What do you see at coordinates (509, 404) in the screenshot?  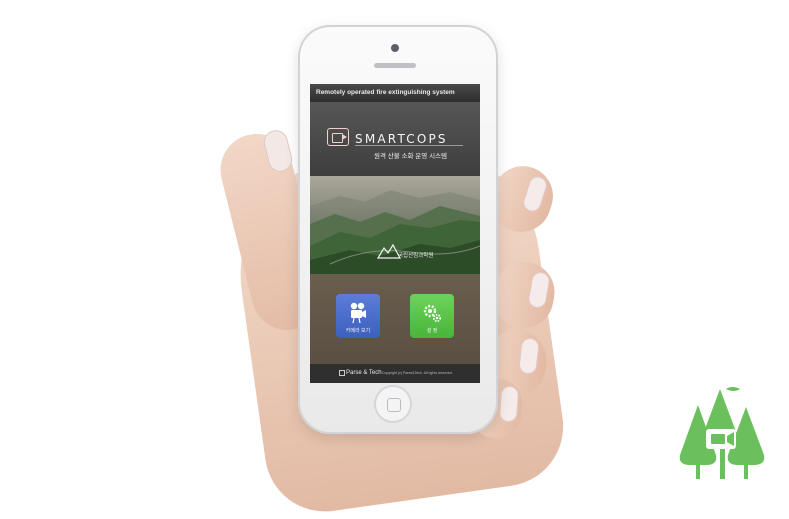 I see `finger-nail` at bounding box center [509, 404].